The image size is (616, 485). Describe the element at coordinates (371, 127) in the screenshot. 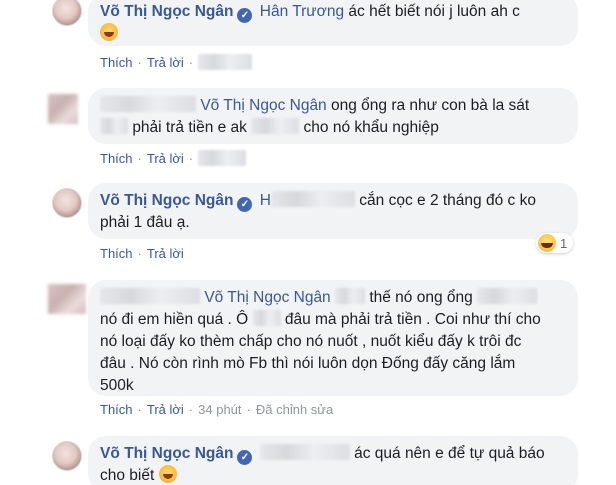

I see `comment-text: cho nó khẩu nghiệp` at that location.